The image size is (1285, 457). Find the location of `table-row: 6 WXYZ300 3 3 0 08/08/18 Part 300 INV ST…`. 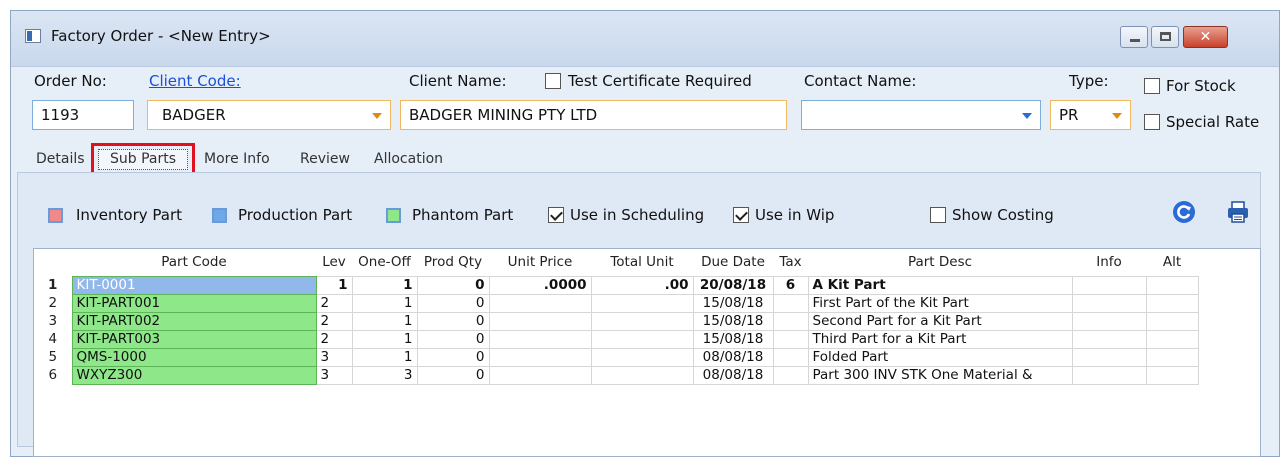

table-row: 6 WXYZ300 3 3 0 08/08/18 Part 300 INV ST… is located at coordinates (616, 375).